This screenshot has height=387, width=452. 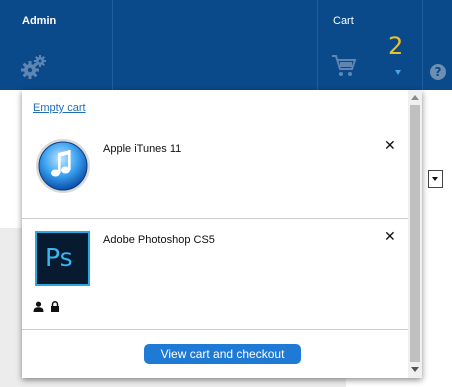 I want to click on chevron-down-icon, so click(x=398, y=72).